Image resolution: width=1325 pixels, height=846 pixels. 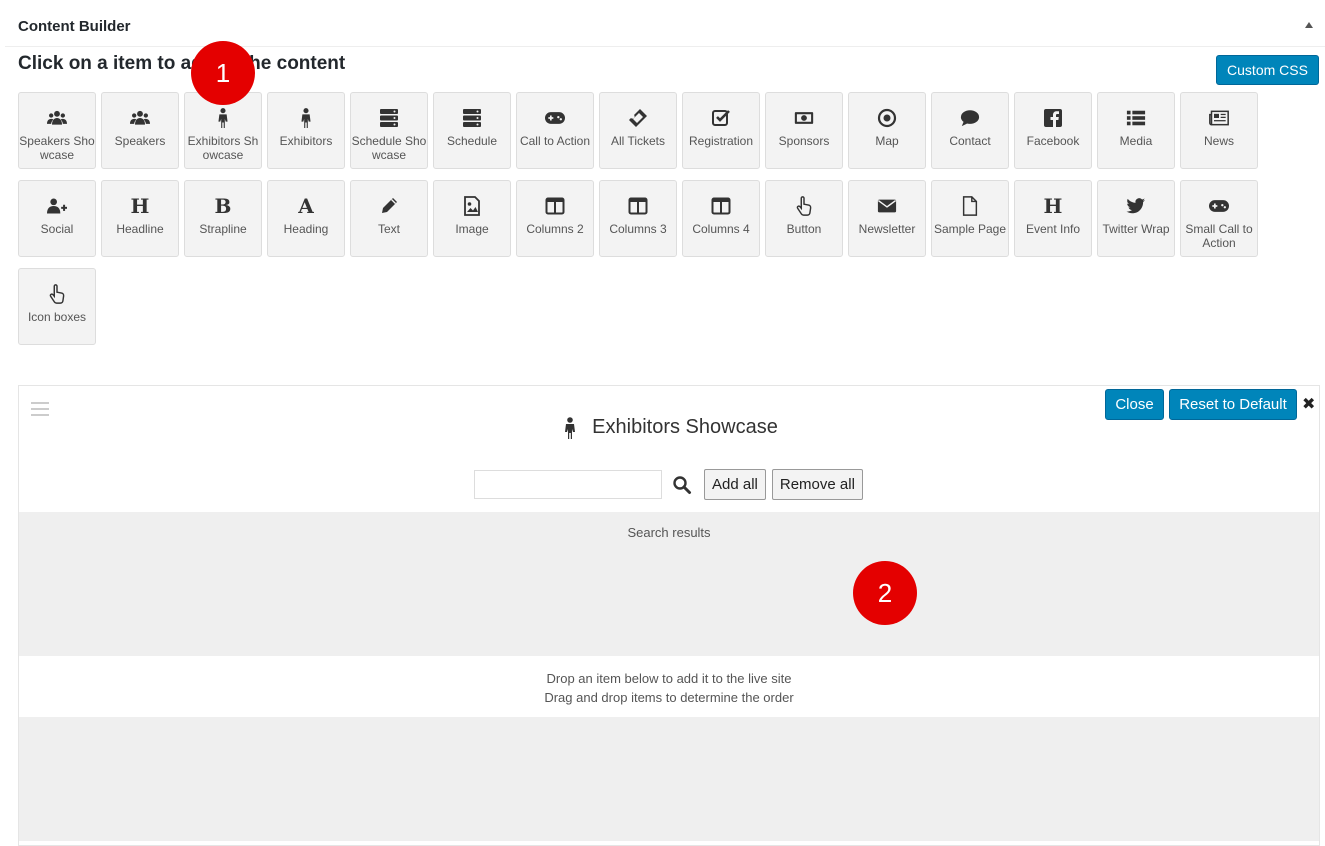 What do you see at coordinates (57, 306) in the screenshot?
I see `content-item-tile: Icon boxes` at bounding box center [57, 306].